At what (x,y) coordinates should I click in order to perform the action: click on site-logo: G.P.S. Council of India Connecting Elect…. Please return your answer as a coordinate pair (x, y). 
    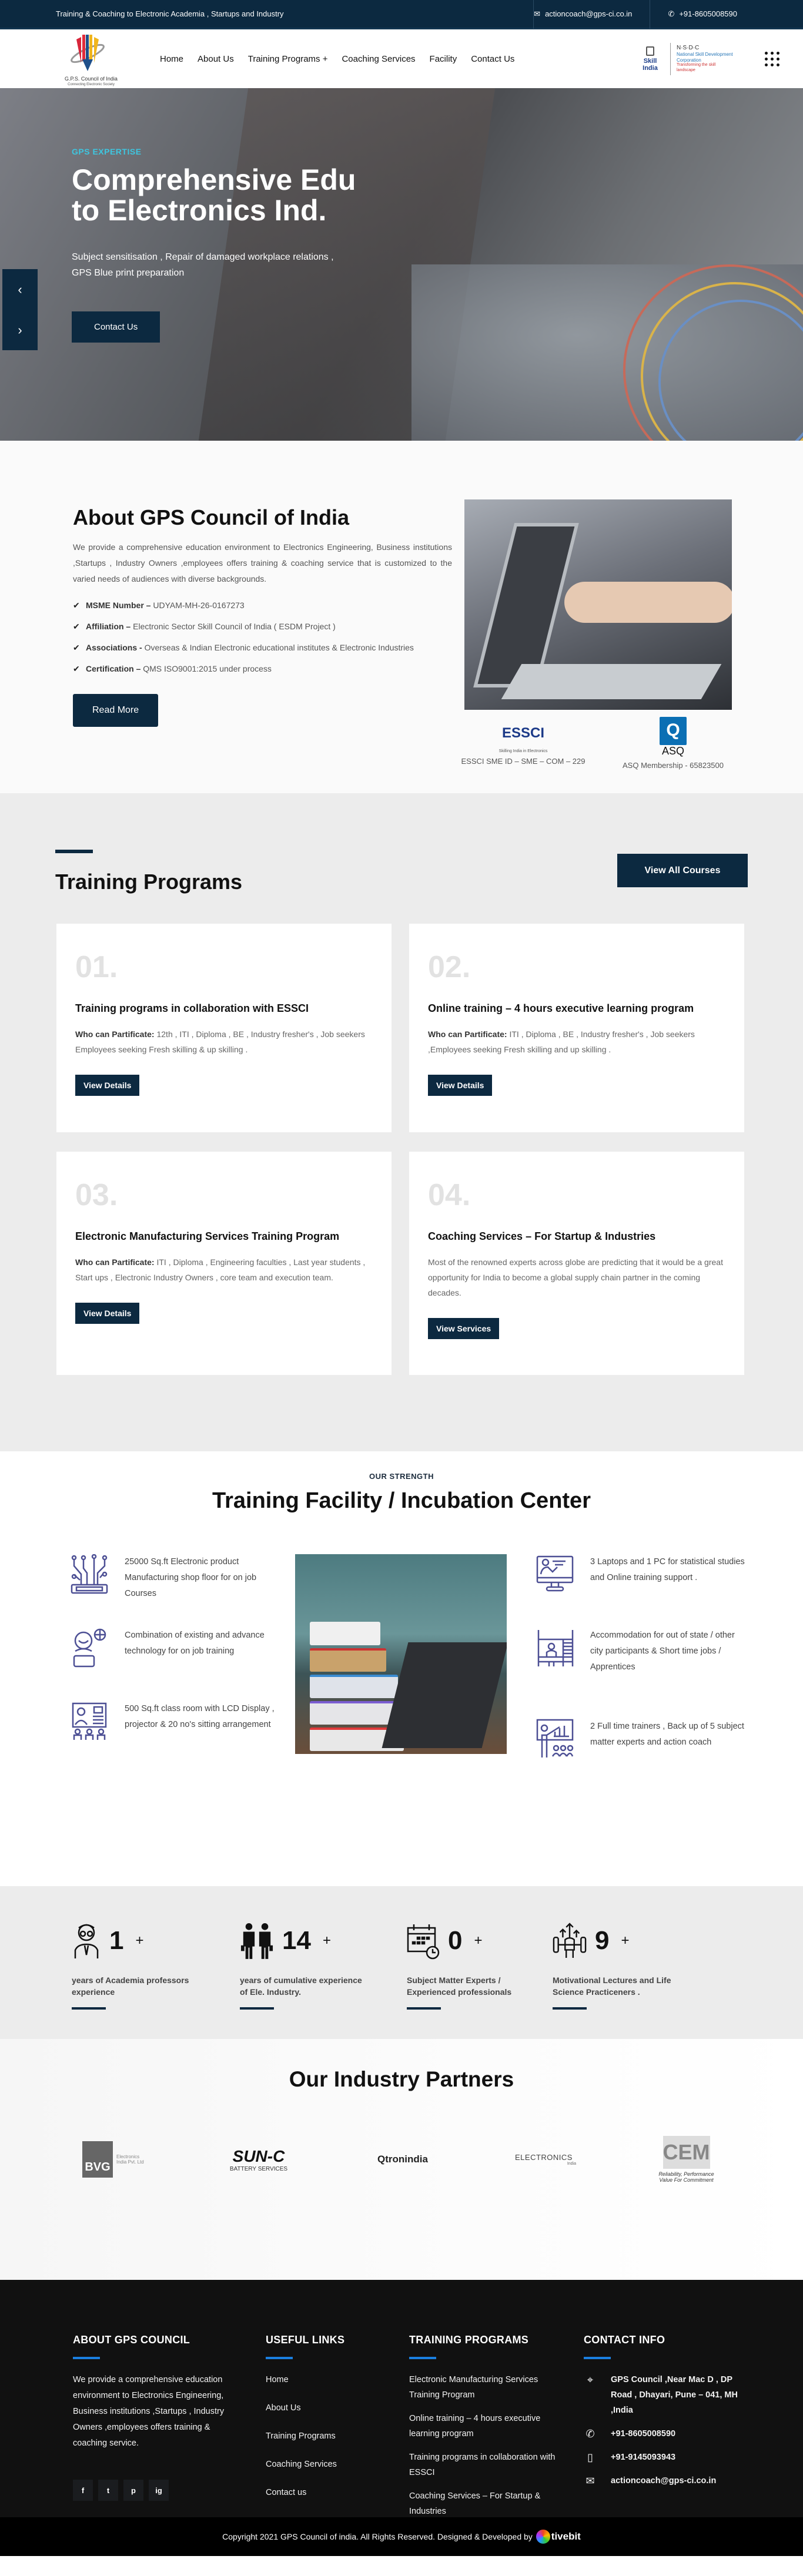
    Looking at the image, I should click on (91, 59).